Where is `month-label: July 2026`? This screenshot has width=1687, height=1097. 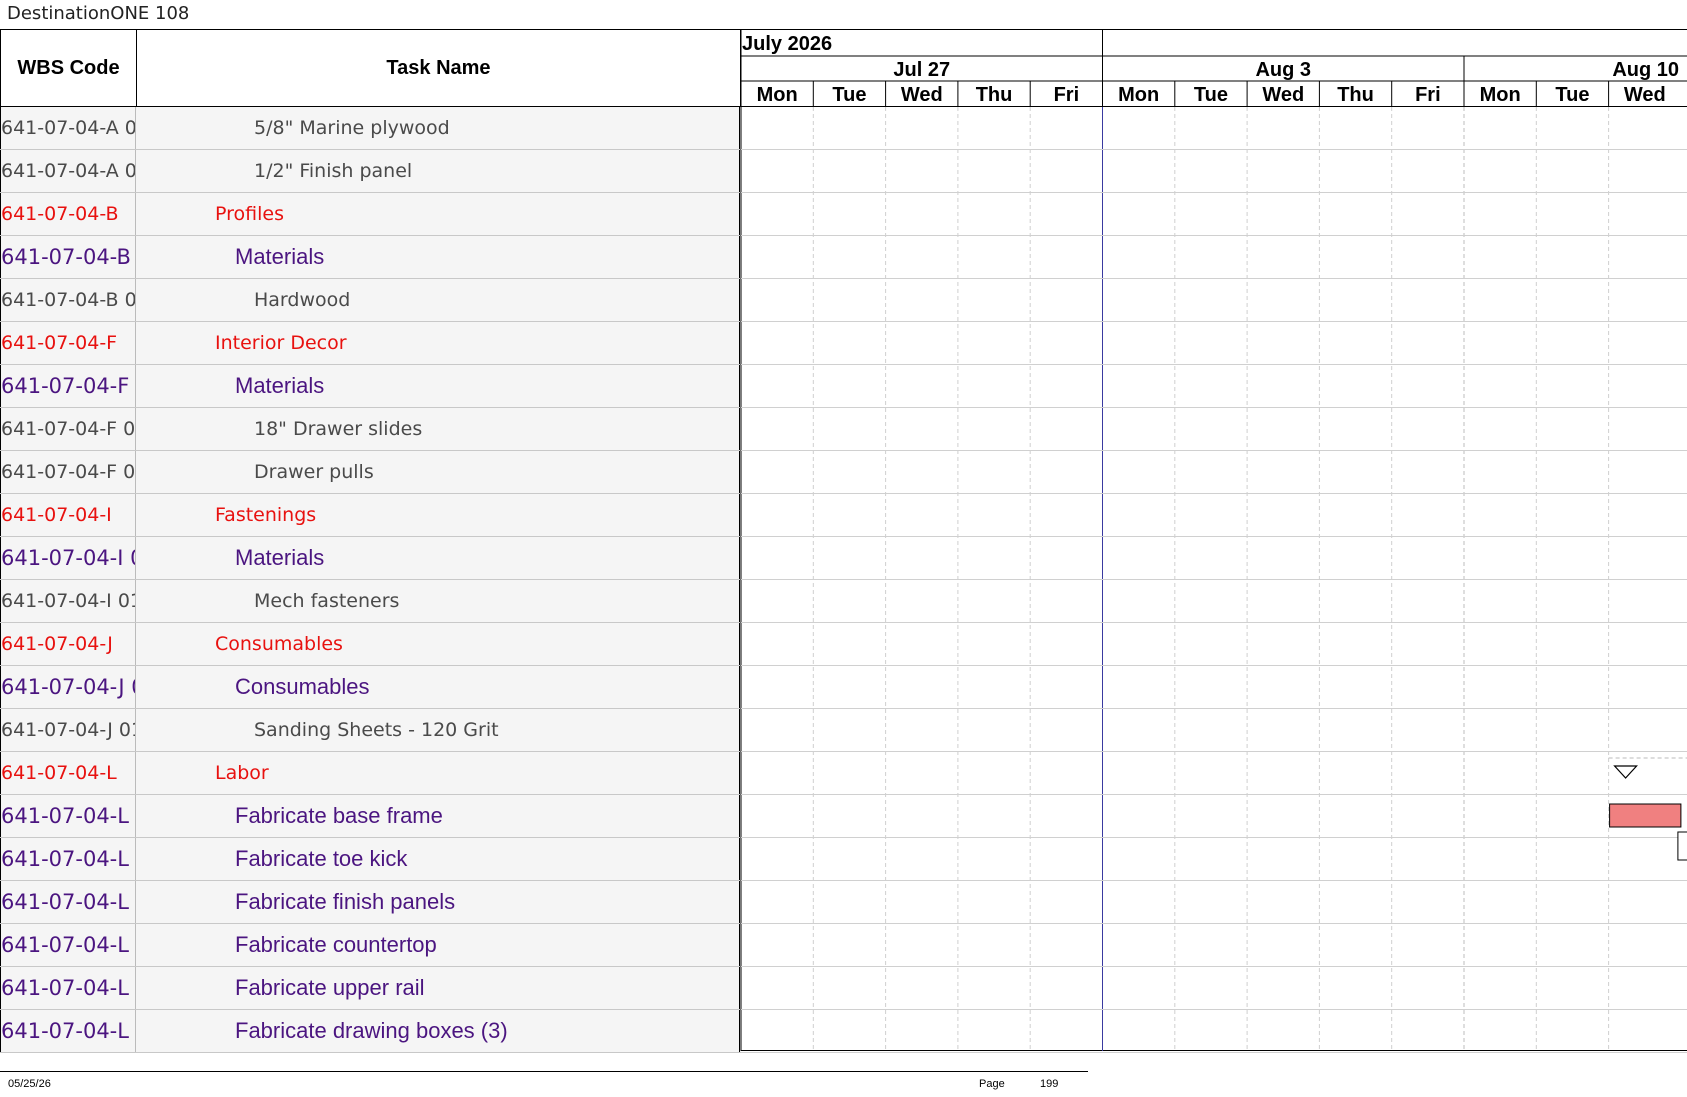
month-label: July 2026 is located at coordinates (787, 44).